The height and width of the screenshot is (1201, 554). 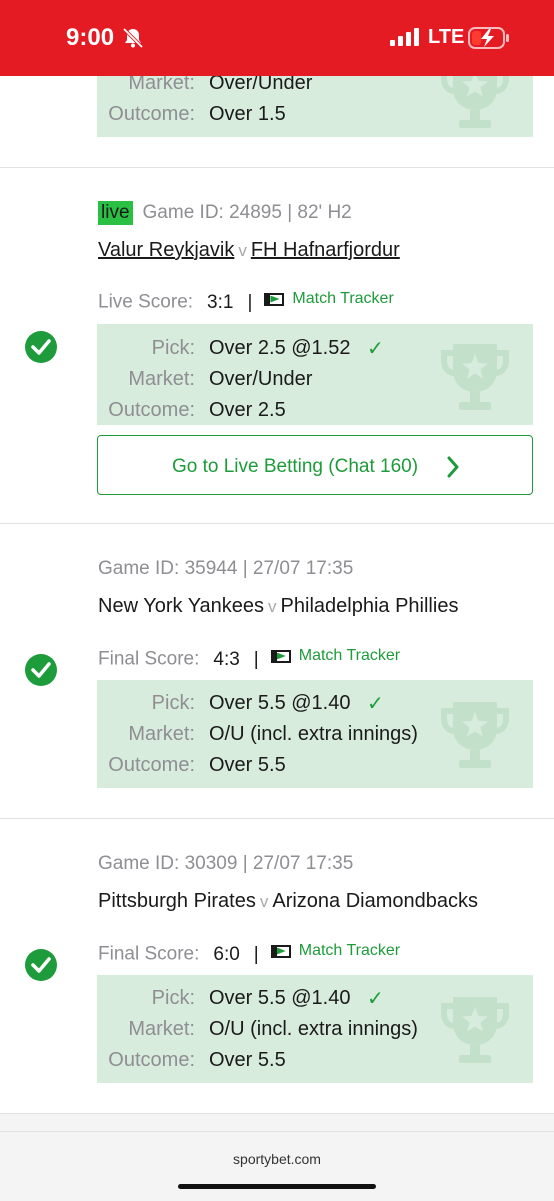 What do you see at coordinates (488, 38) in the screenshot?
I see `battery-charging-icon` at bounding box center [488, 38].